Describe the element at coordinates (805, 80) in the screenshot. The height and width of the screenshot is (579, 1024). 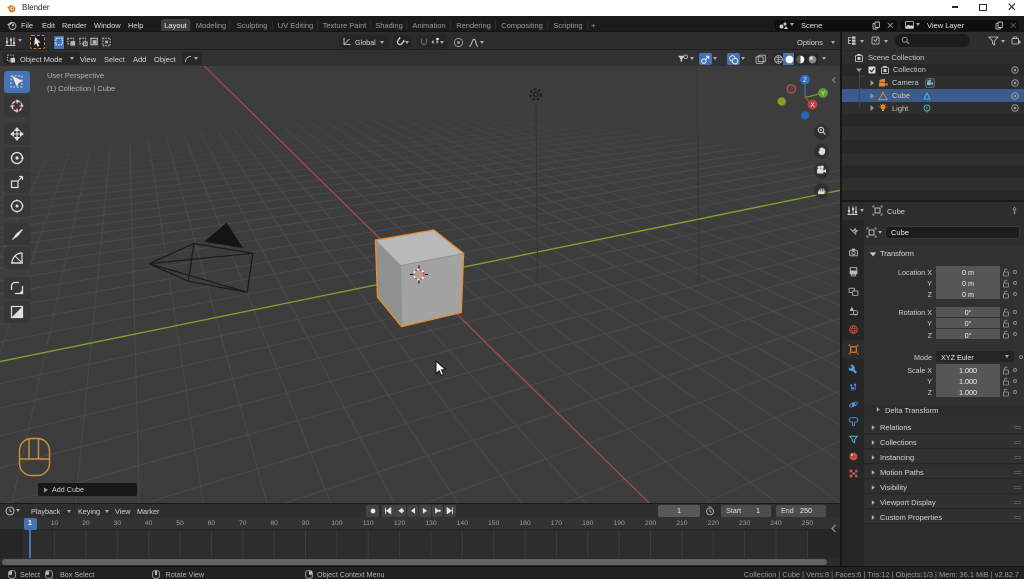
I see `svg-text: Z` at that location.